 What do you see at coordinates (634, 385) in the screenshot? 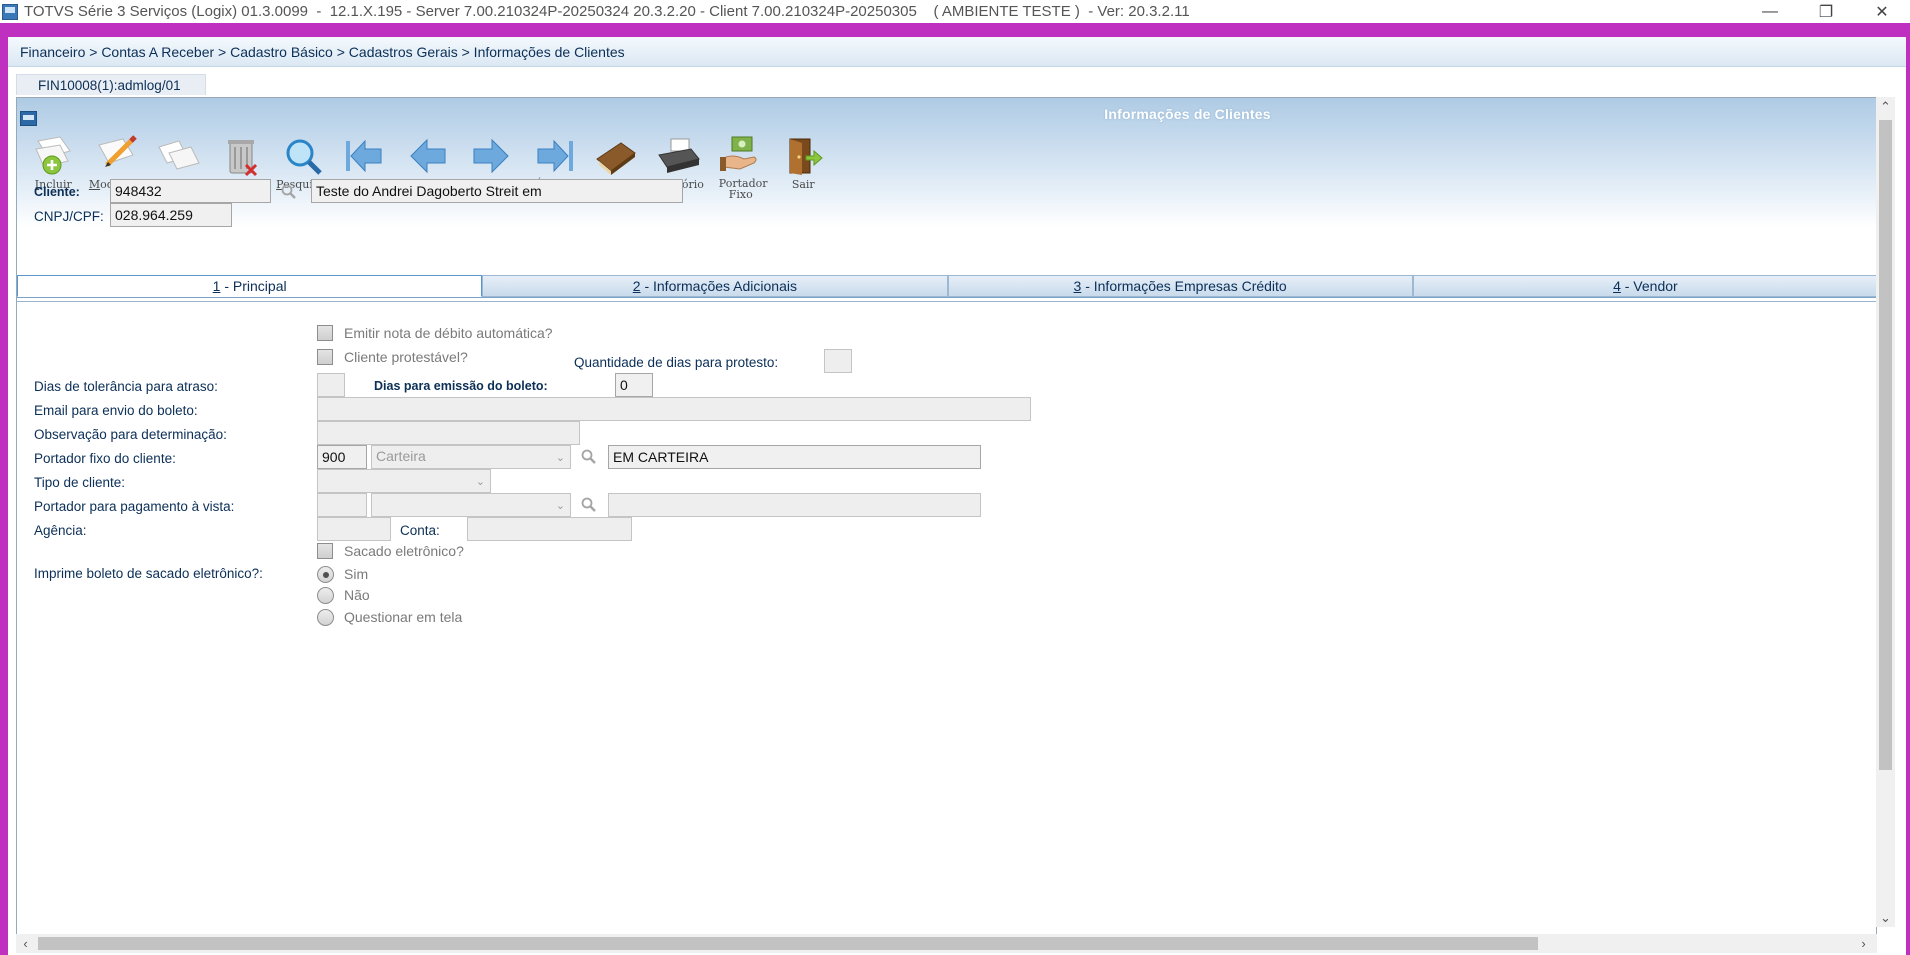
I see `dias-emissao-input` at bounding box center [634, 385].